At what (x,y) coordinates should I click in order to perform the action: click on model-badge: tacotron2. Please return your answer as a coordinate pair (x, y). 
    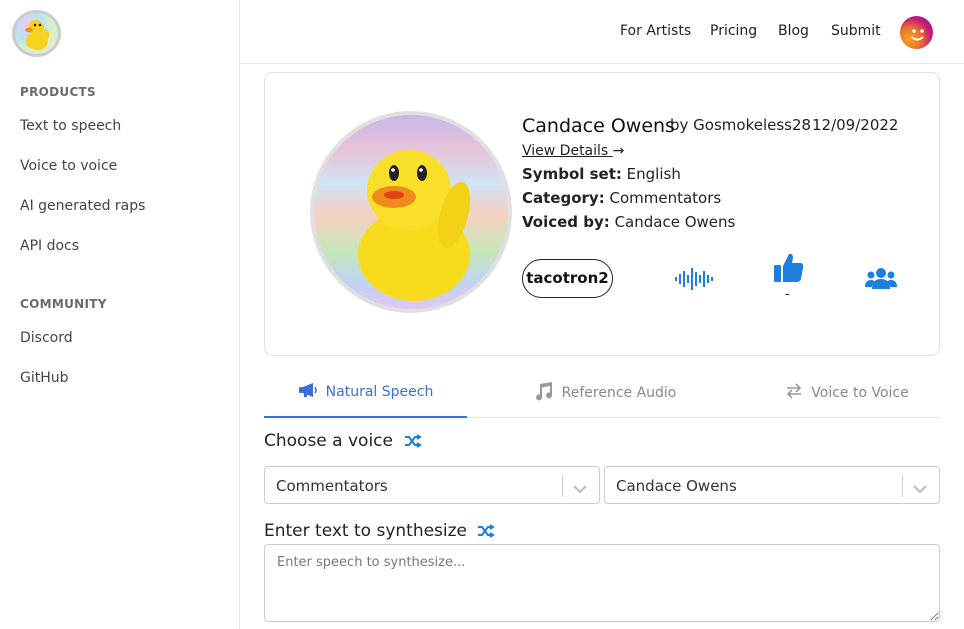
    Looking at the image, I should click on (567, 278).